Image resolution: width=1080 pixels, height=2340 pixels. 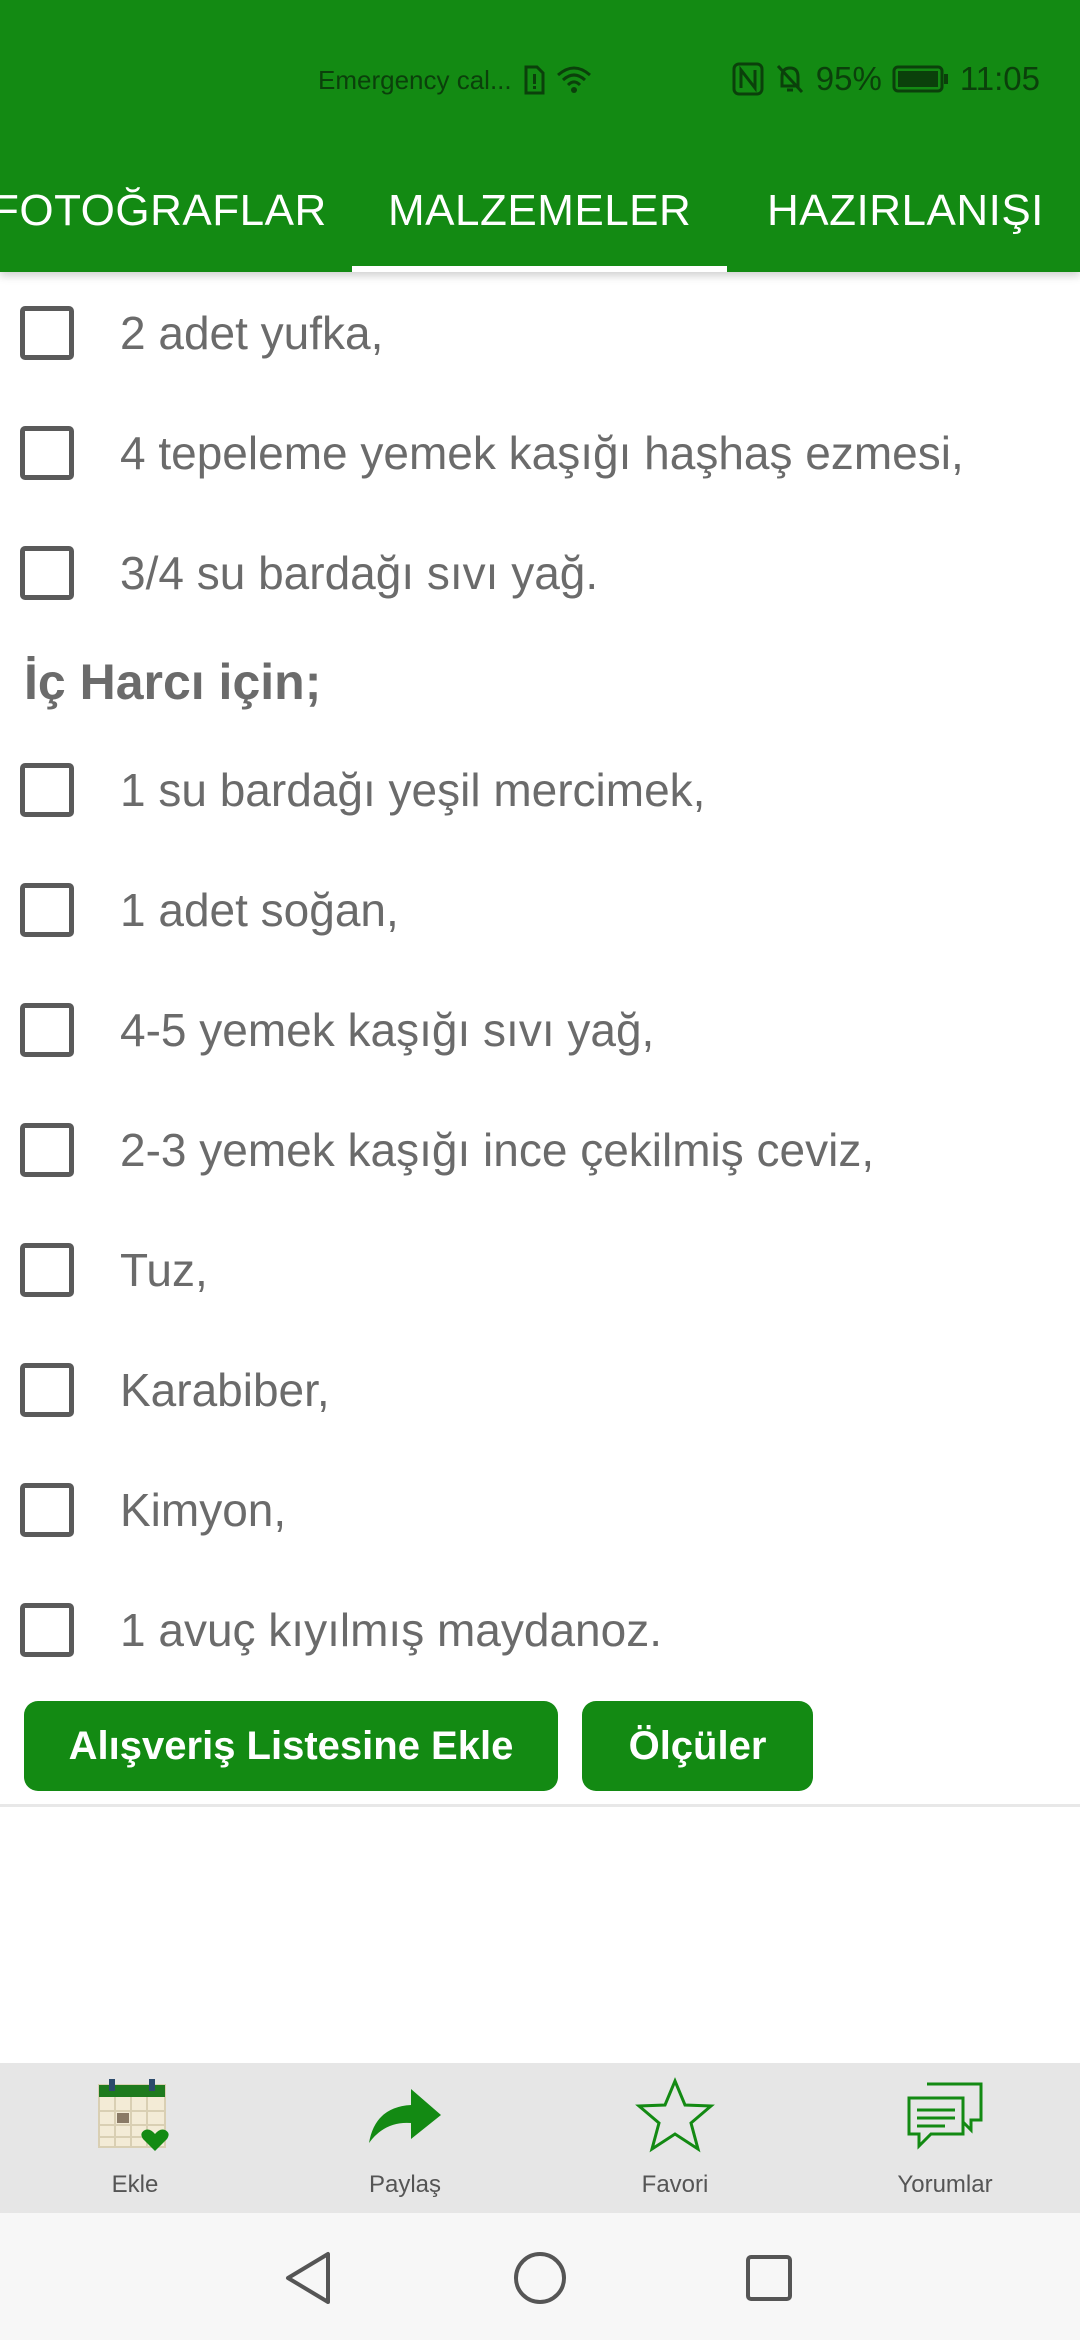 What do you see at coordinates (945, 2115) in the screenshot?
I see `comments-icon` at bounding box center [945, 2115].